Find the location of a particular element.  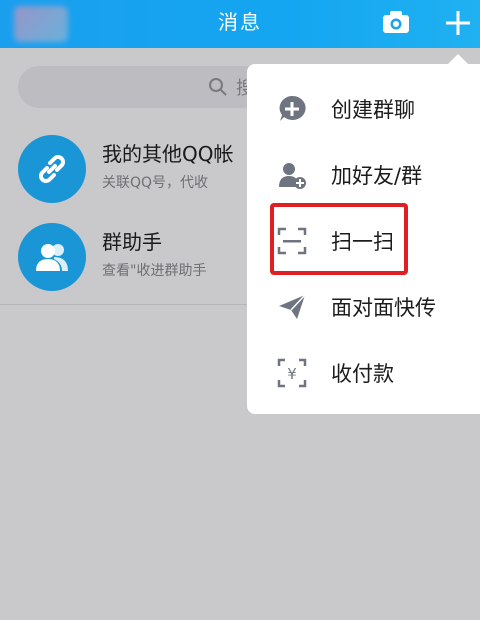

scan-highlight-box is located at coordinates (339, 239).